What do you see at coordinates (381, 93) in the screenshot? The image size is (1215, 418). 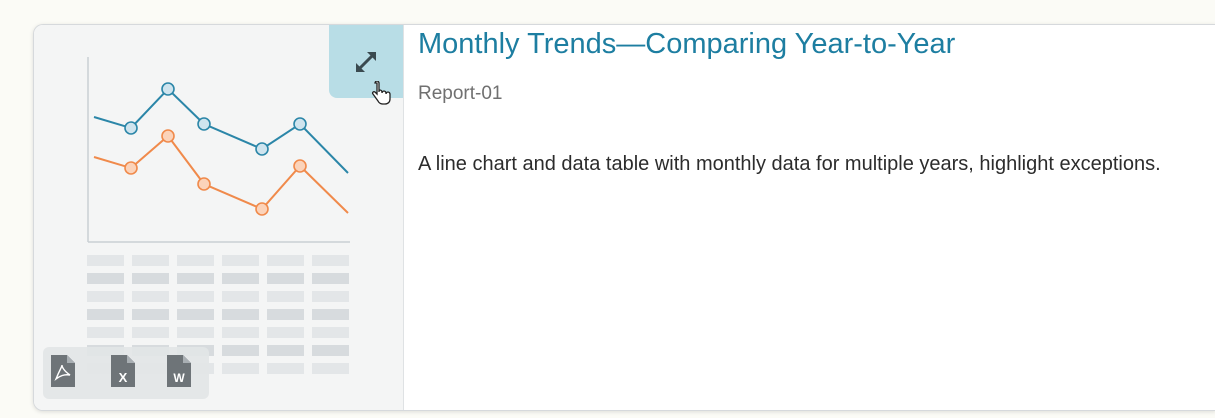 I see `hand-pointer-icon` at bounding box center [381, 93].